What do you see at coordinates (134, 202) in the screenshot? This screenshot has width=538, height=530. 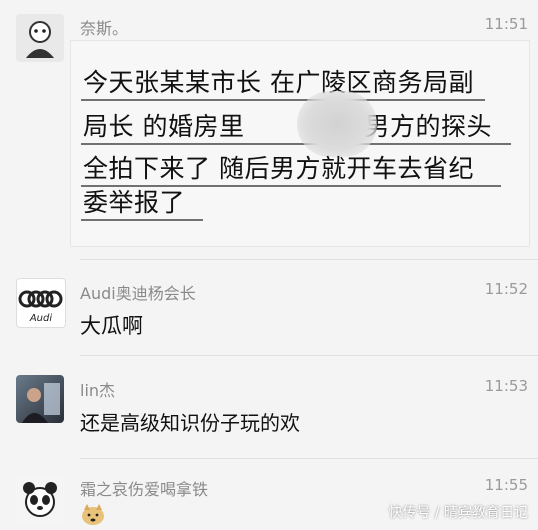 I see `message-text-line: 委举报了` at bounding box center [134, 202].